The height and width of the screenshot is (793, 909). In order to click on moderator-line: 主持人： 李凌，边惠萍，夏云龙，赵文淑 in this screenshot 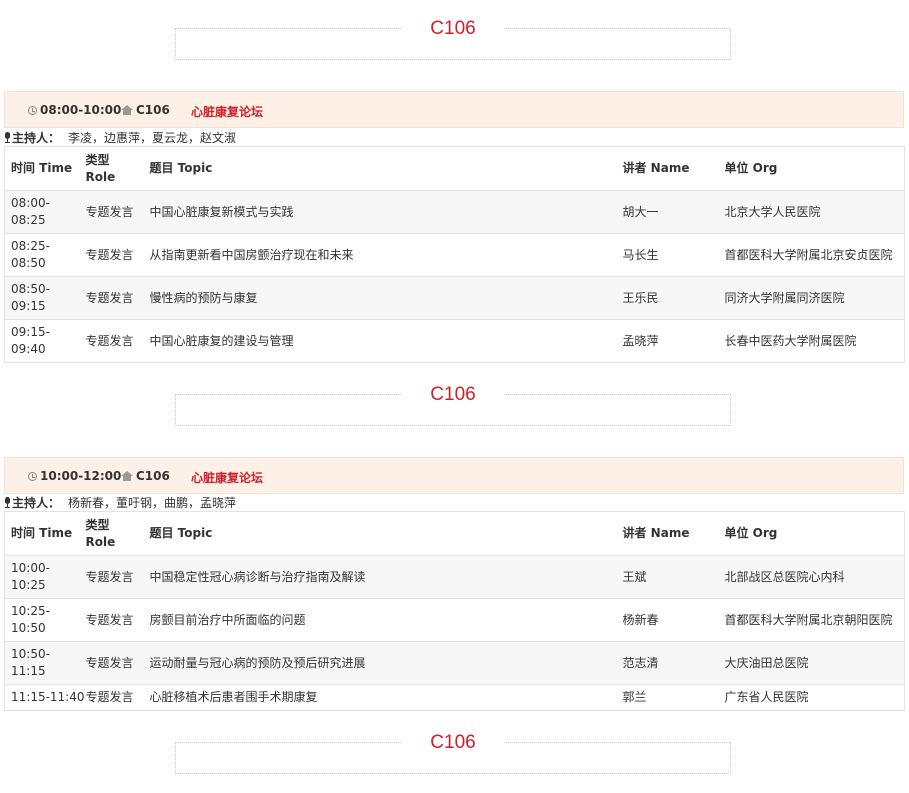, I will do `click(120, 137)`.